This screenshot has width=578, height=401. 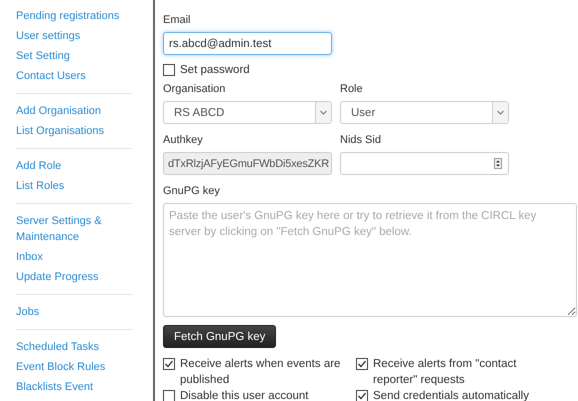 I want to click on field-label: Role, so click(x=352, y=89).